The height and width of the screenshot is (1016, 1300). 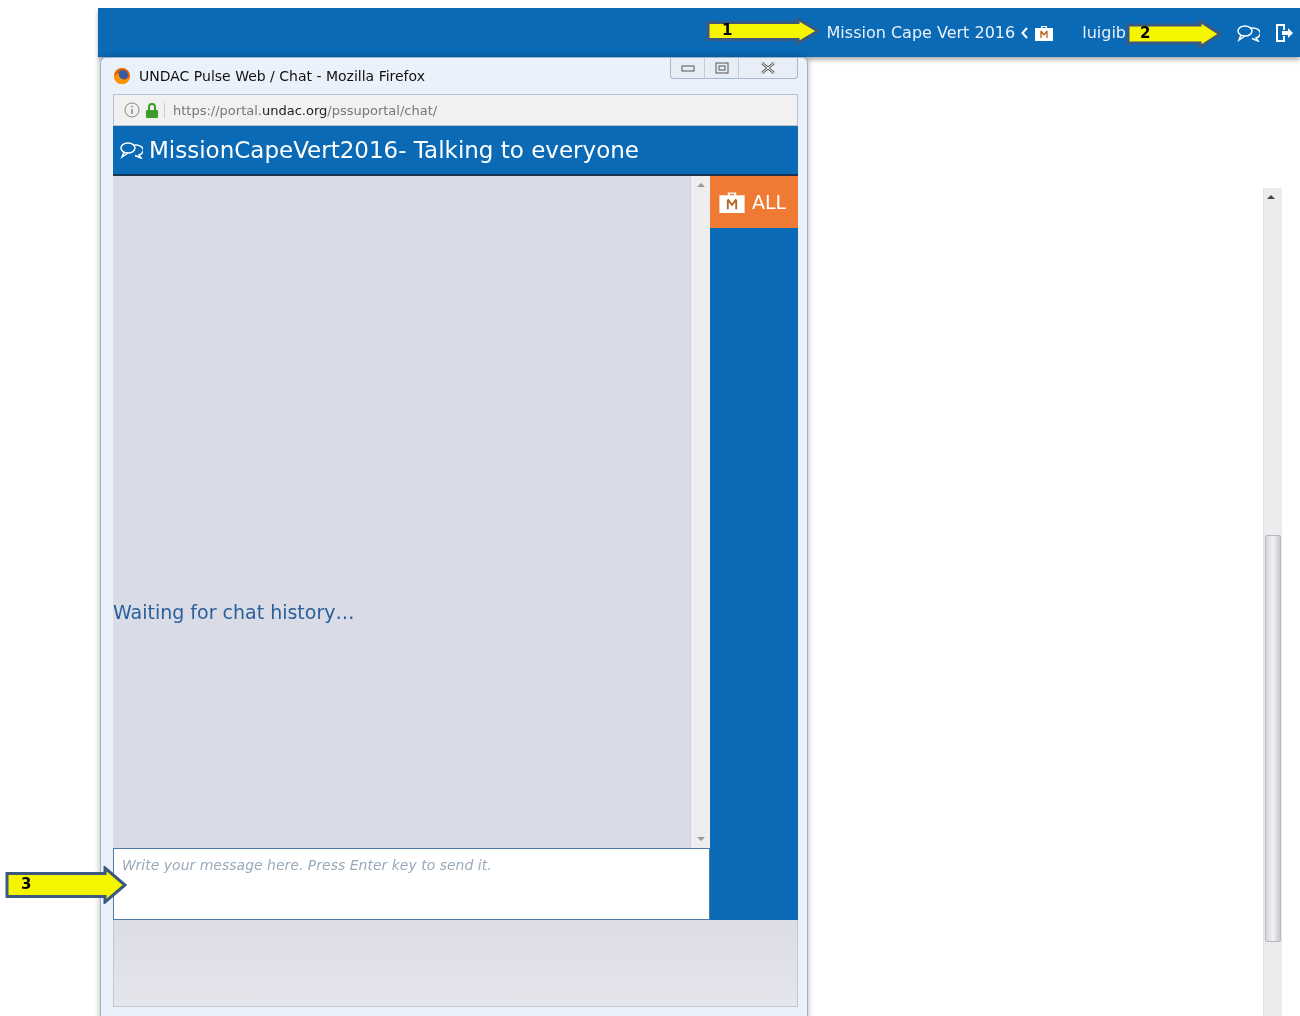 What do you see at coordinates (727, 30) in the screenshot?
I see `callout-number: 1` at bounding box center [727, 30].